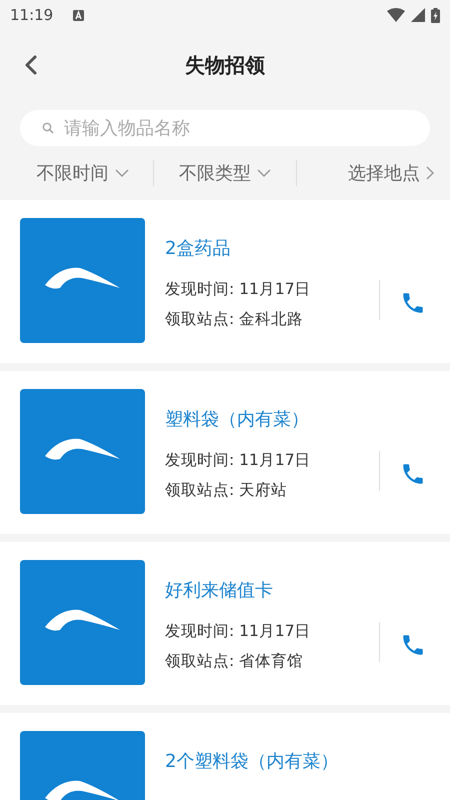 The image size is (450, 800). What do you see at coordinates (234, 661) in the screenshot?
I see `pickup-station: 领取站点: 省体育馆` at bounding box center [234, 661].